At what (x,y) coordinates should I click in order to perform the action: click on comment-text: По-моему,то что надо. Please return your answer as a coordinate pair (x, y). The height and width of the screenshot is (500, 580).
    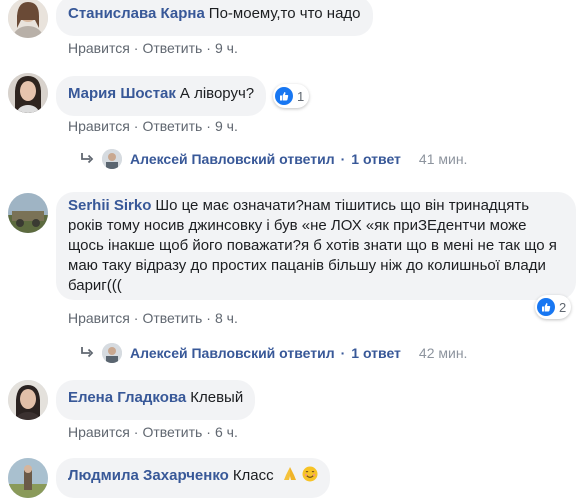
    Looking at the image, I should click on (284, 13).